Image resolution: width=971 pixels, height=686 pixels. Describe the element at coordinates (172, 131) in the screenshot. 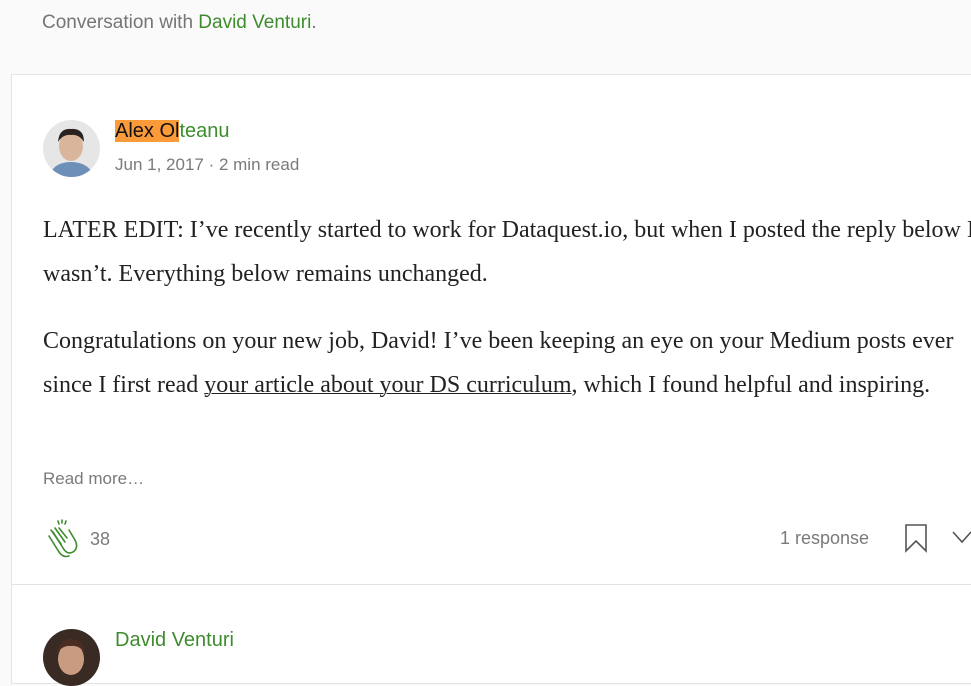

I see `author-link: Alex Olteanu` at that location.